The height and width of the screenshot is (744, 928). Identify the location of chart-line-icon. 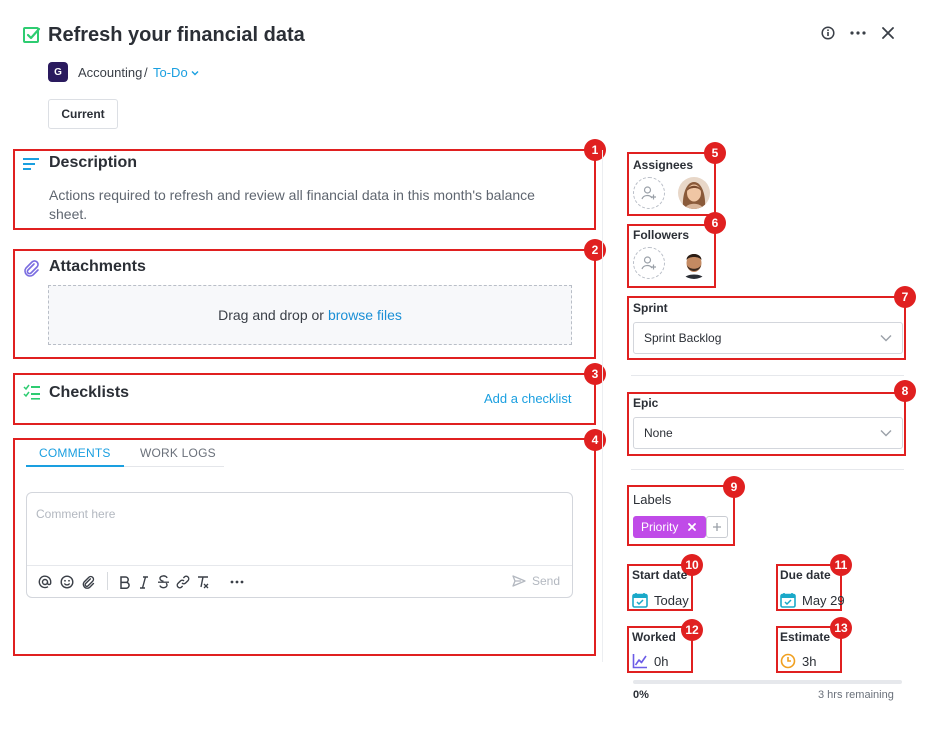
(640, 661).